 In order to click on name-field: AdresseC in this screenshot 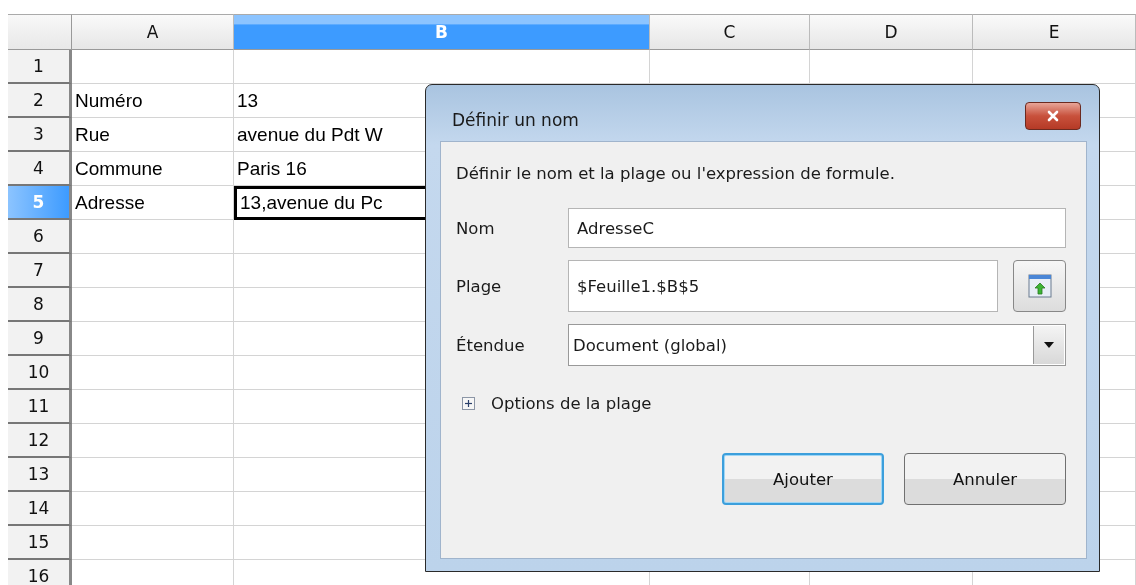, I will do `click(817, 228)`.